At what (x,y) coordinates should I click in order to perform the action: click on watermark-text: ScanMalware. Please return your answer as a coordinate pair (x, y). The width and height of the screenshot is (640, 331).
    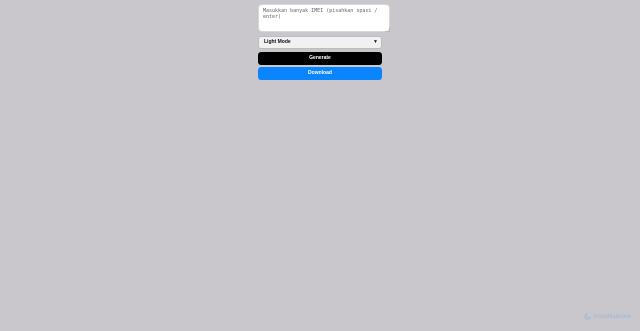
    Looking at the image, I should click on (611, 316).